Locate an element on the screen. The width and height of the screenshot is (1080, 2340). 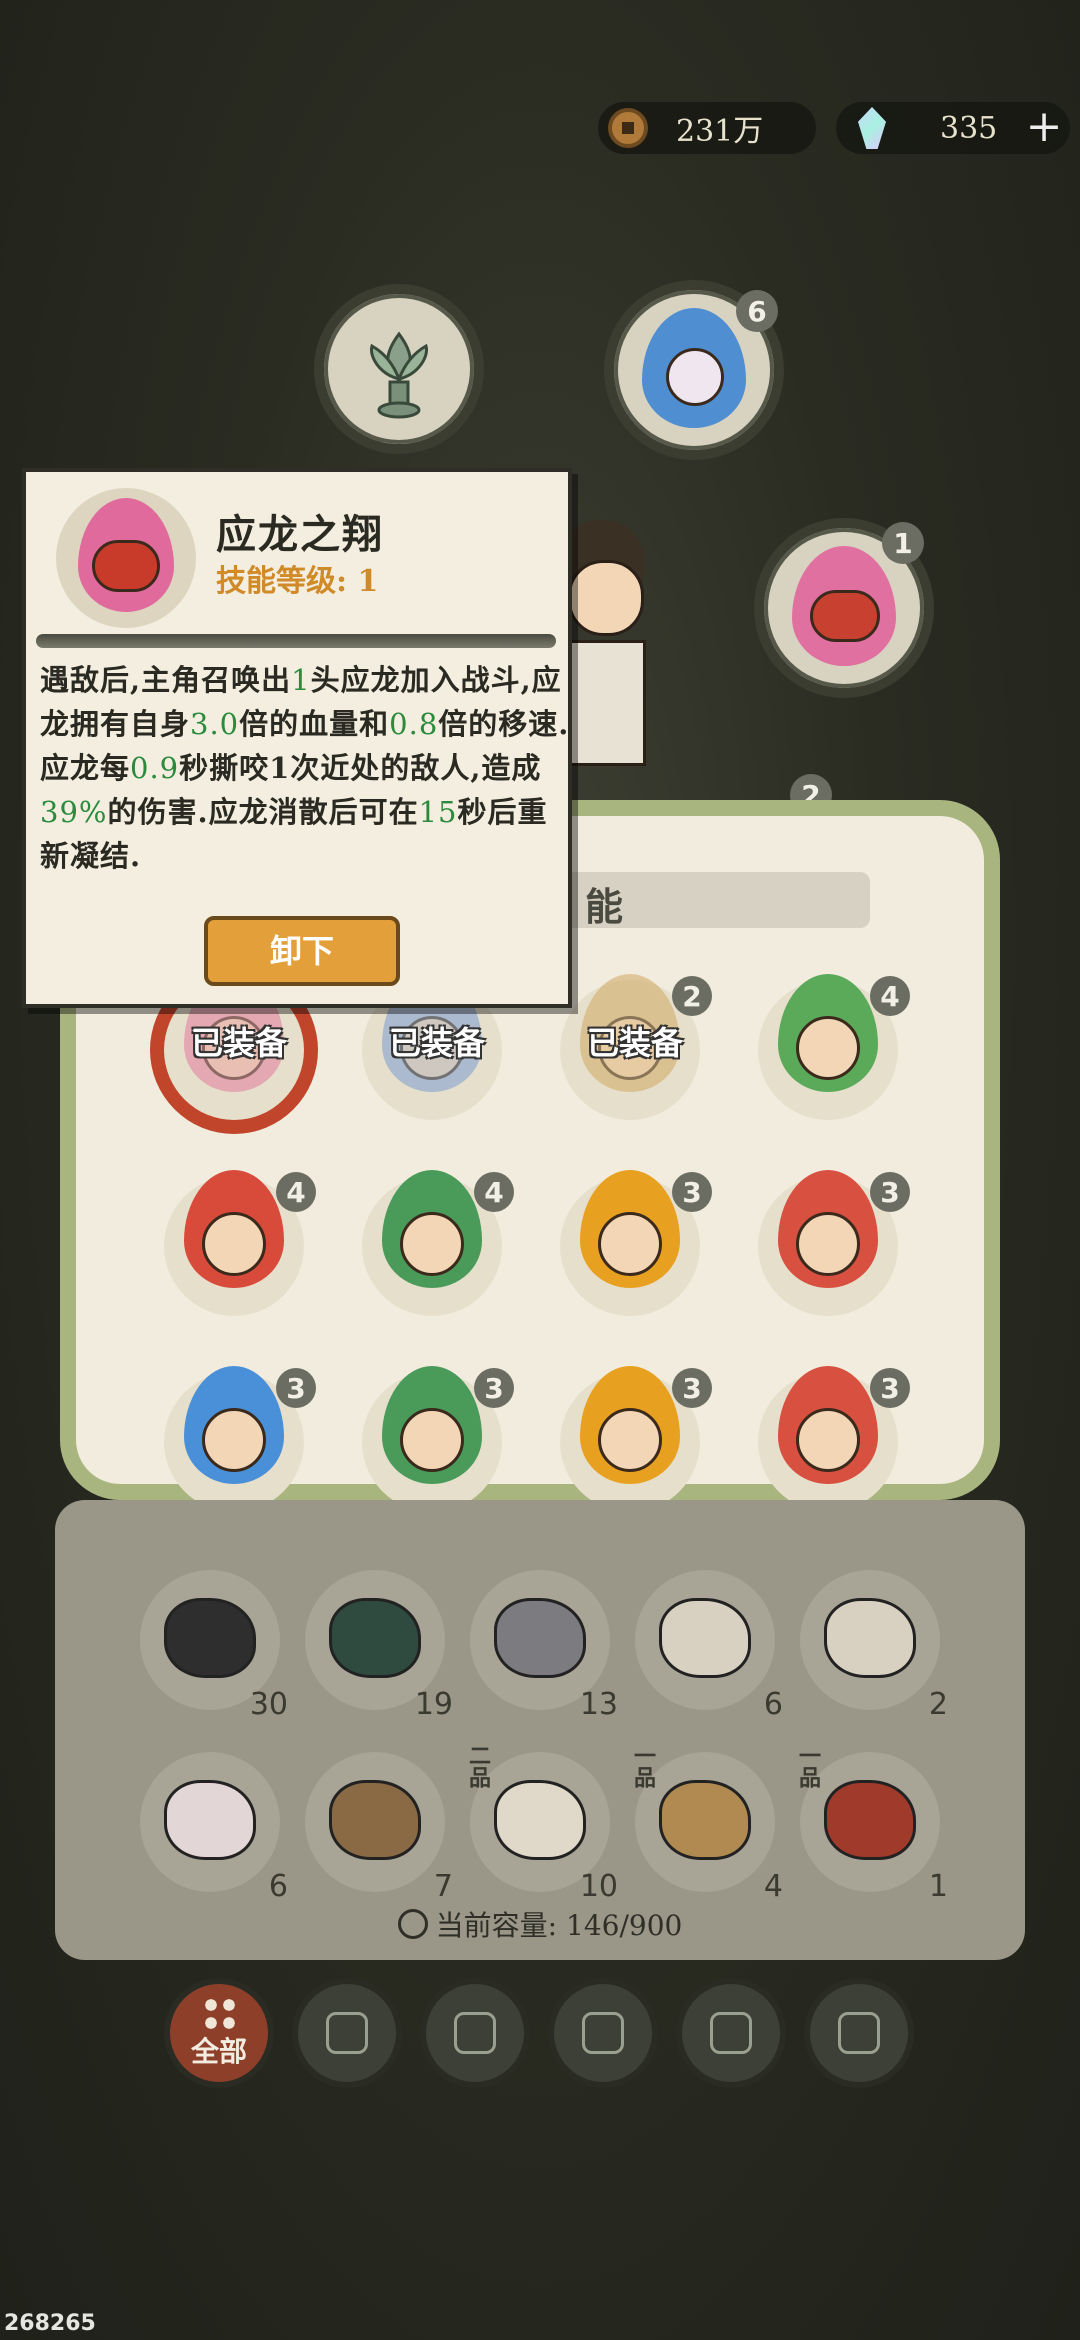
unequip-button: 卸下 is located at coordinates (302, 951).